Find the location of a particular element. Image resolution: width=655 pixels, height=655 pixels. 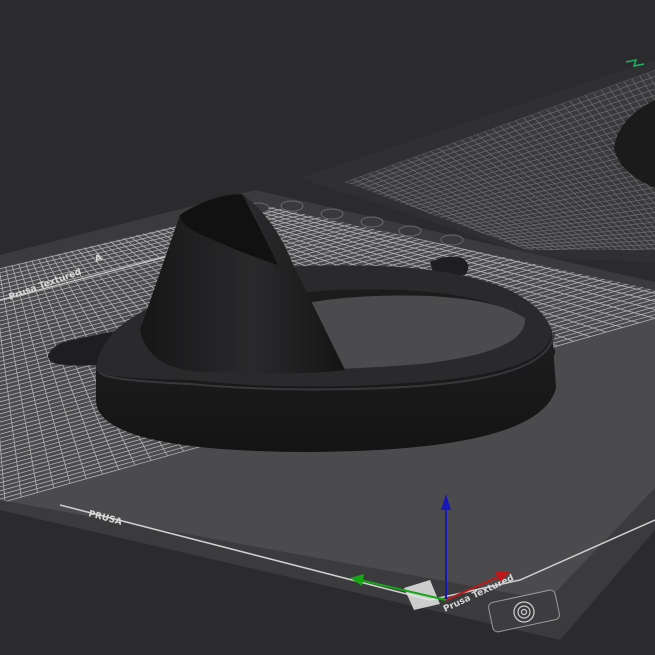

view-indicator-icon is located at coordinates (635, 63).